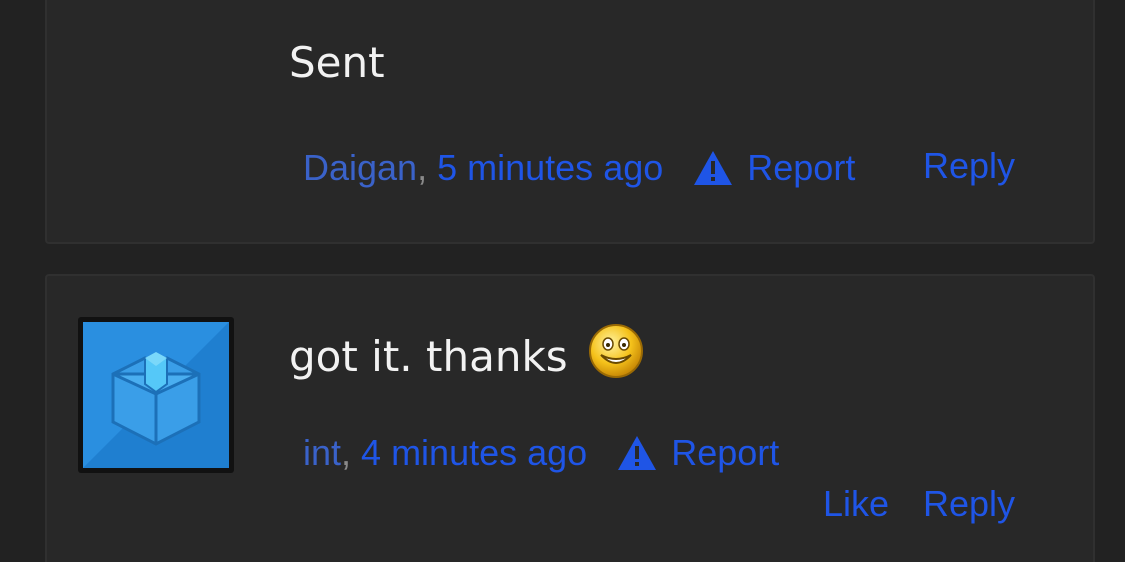 Image resolution: width=1125 pixels, height=562 pixels. Describe the element at coordinates (337, 62) in the screenshot. I see `comment-message: Sent` at that location.